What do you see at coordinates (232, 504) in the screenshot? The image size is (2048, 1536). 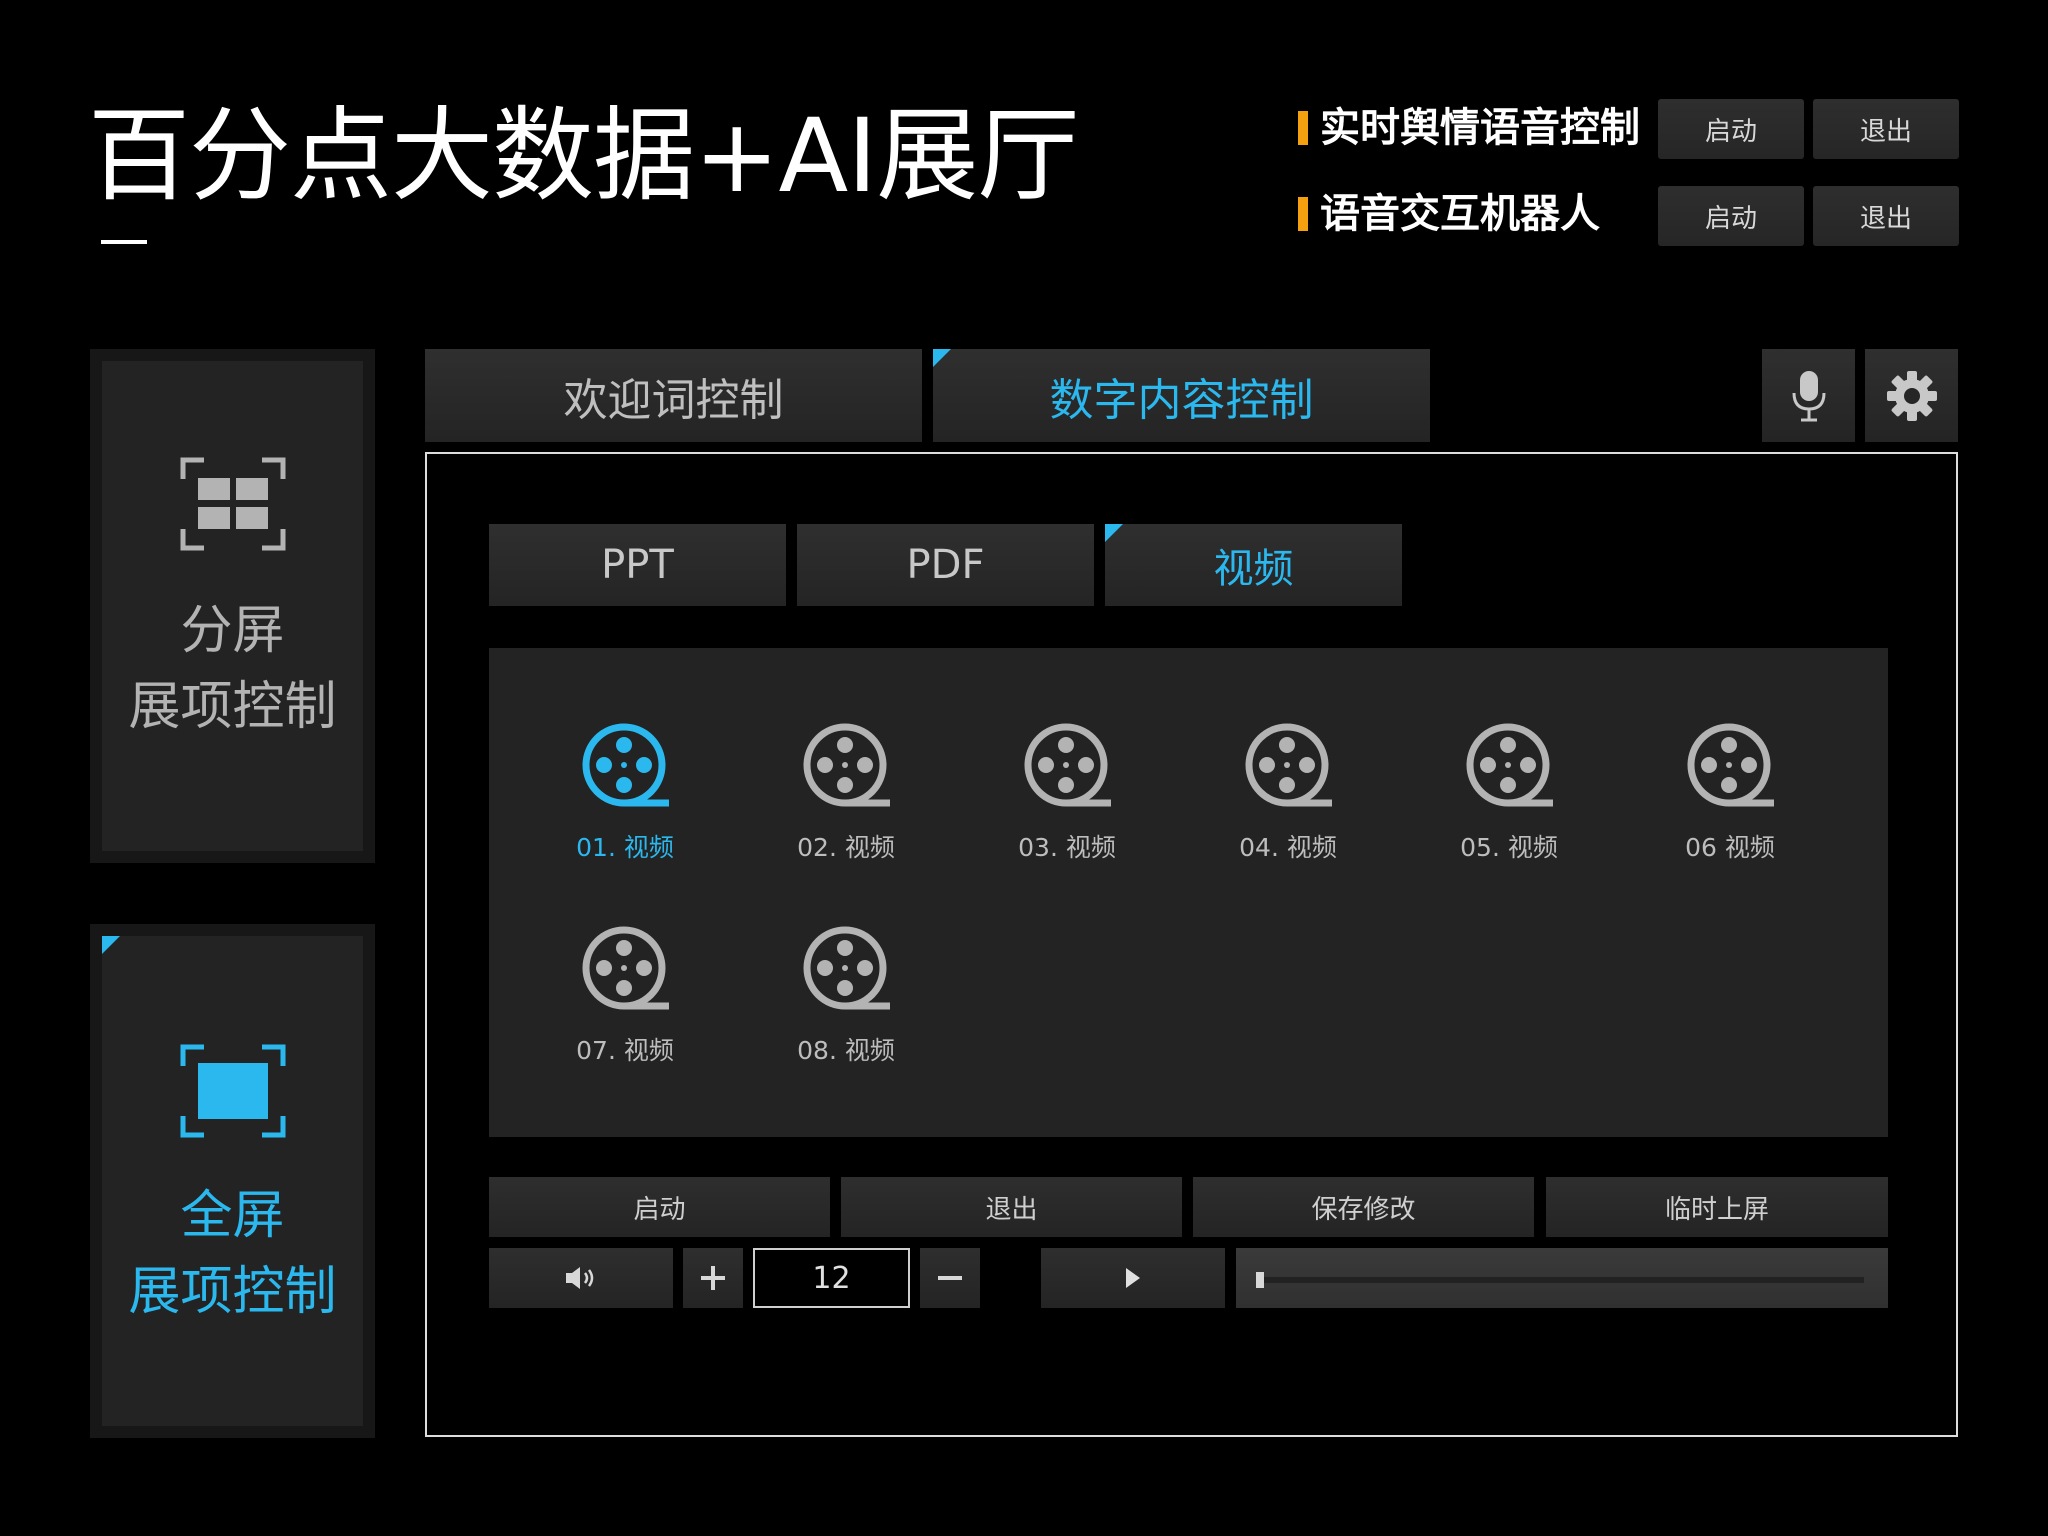 I see `split-screen-icon` at bounding box center [232, 504].